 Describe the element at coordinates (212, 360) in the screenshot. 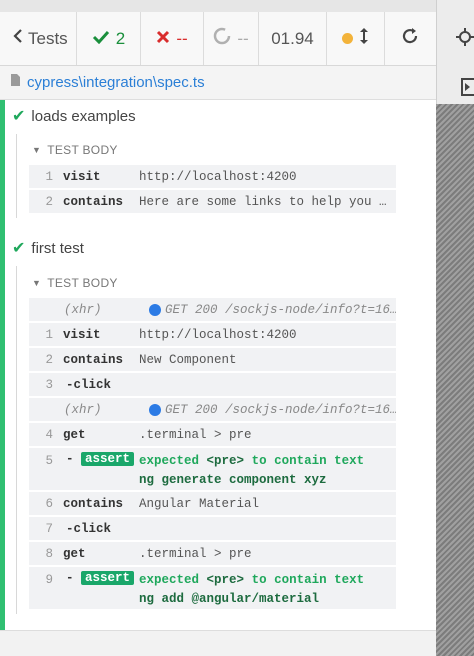

I see `command-row: 2 contains New Component` at that location.